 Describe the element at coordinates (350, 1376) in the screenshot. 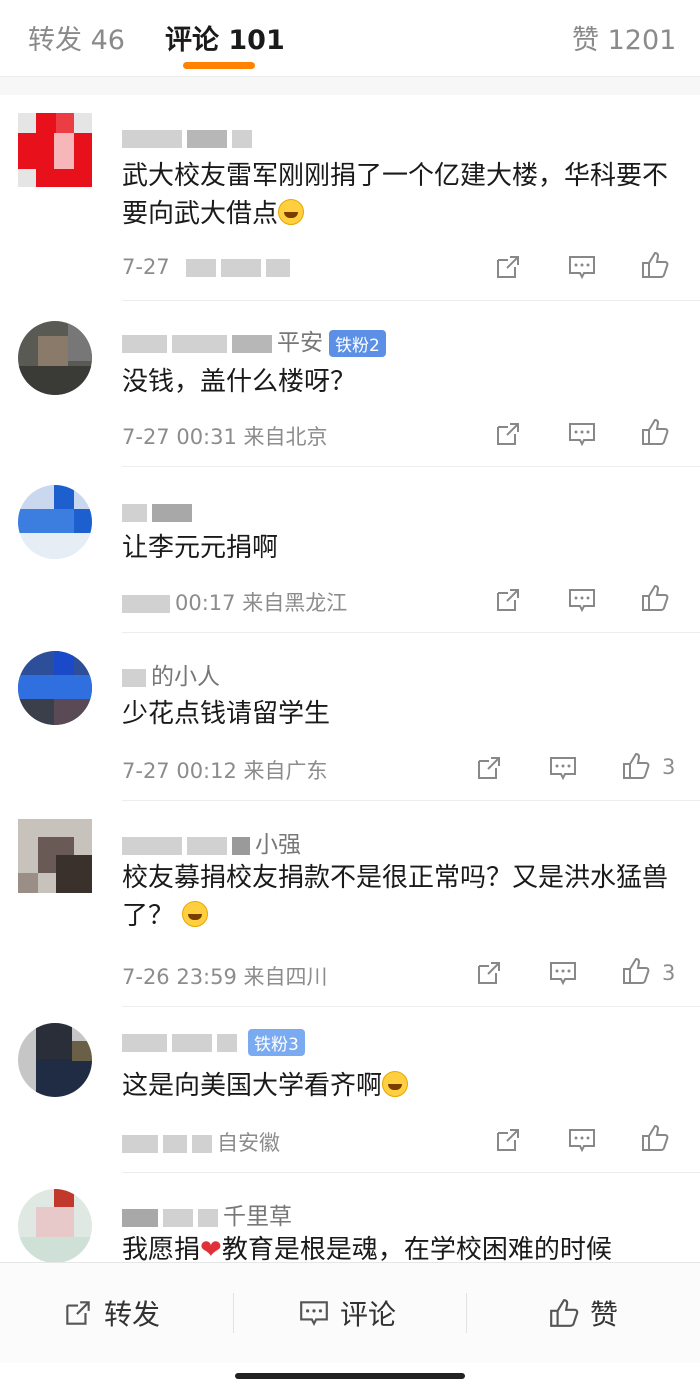

I see `home-indicator` at that location.